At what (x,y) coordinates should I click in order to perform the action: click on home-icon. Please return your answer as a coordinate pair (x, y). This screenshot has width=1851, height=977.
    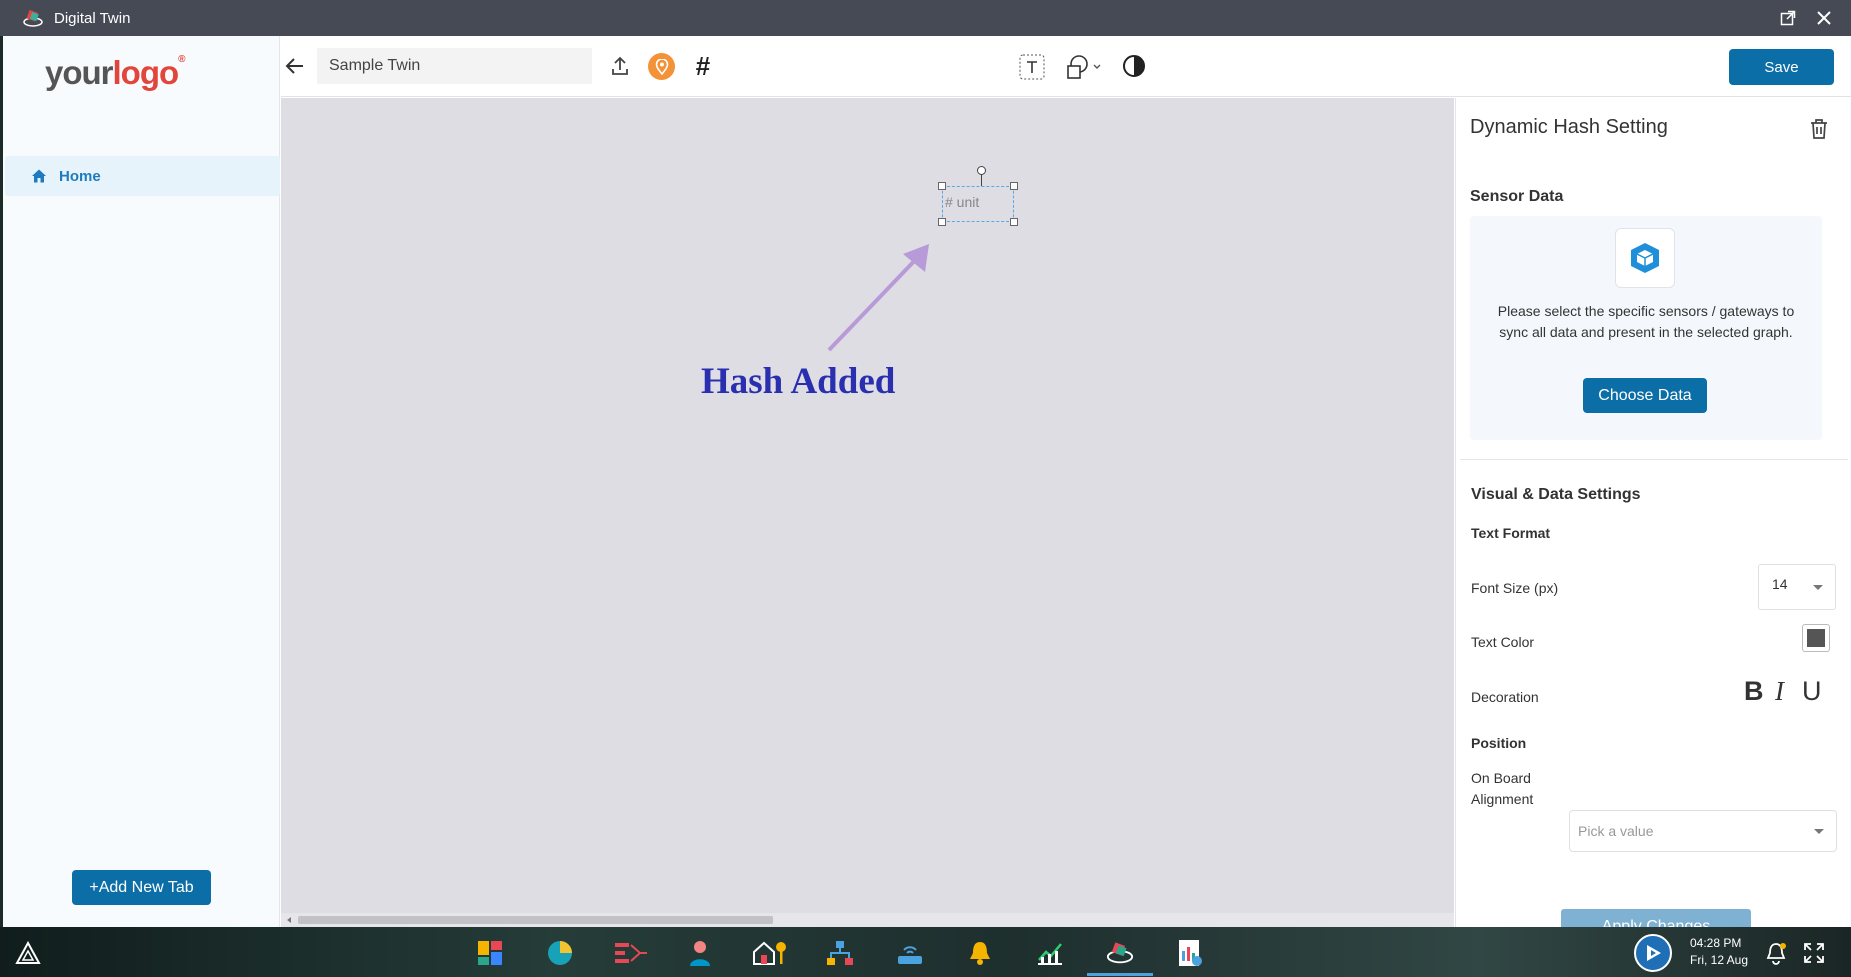
    Looking at the image, I should click on (39, 176).